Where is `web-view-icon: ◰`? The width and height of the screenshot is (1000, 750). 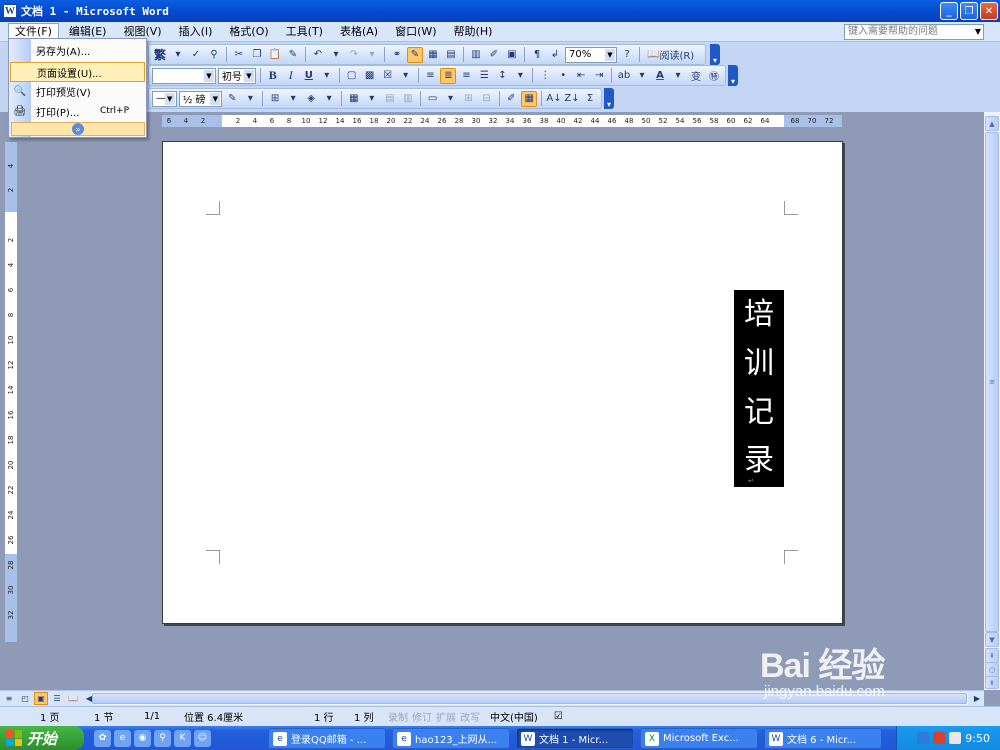 web-view-icon: ◰ is located at coordinates (25, 698).